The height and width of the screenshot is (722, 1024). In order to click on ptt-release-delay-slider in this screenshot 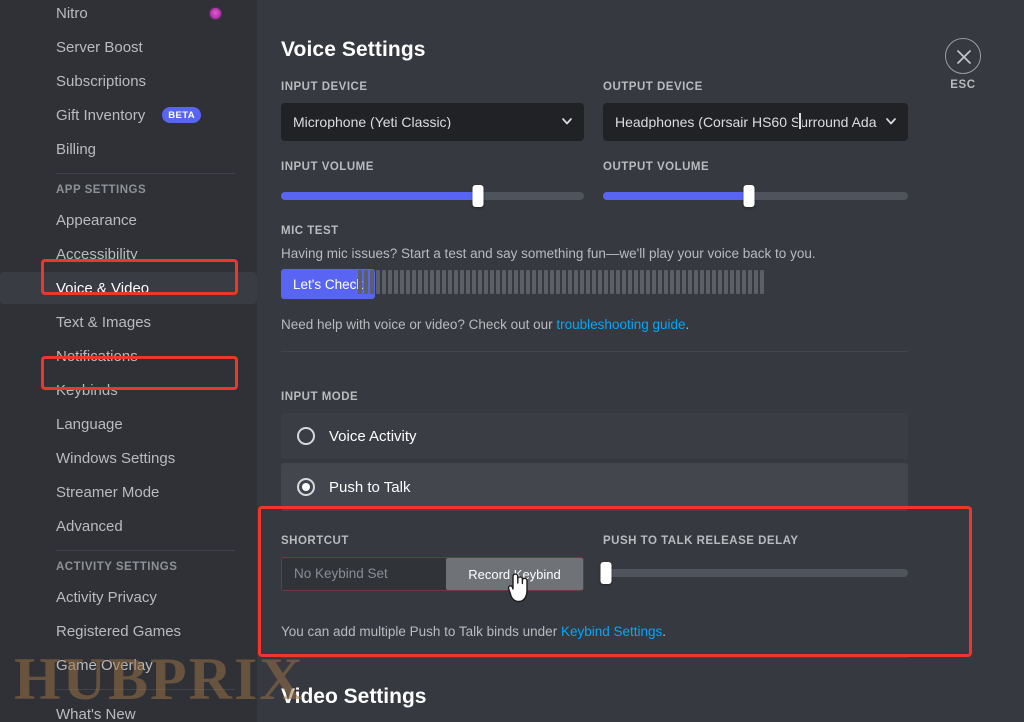, I will do `click(754, 573)`.